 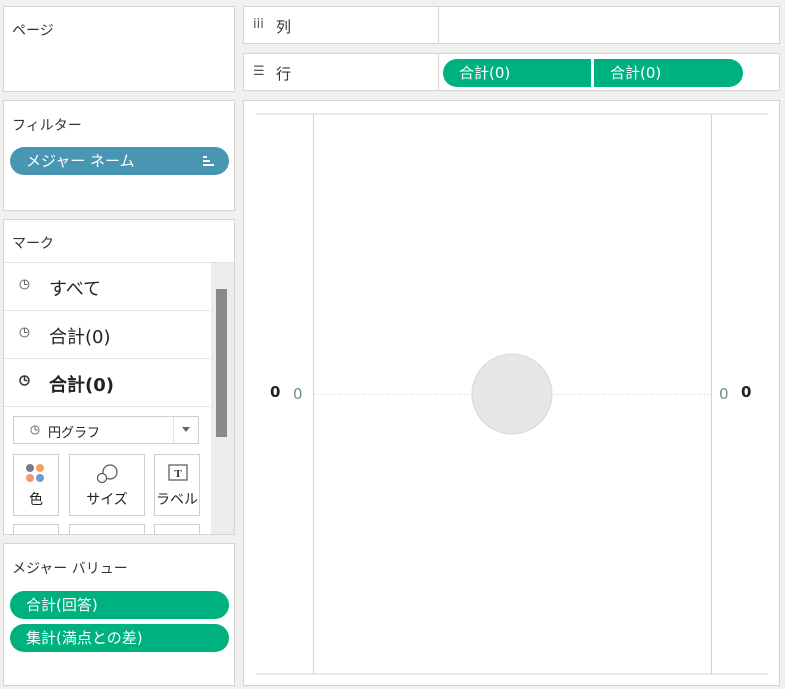 I want to click on detail-button, so click(x=36, y=529).